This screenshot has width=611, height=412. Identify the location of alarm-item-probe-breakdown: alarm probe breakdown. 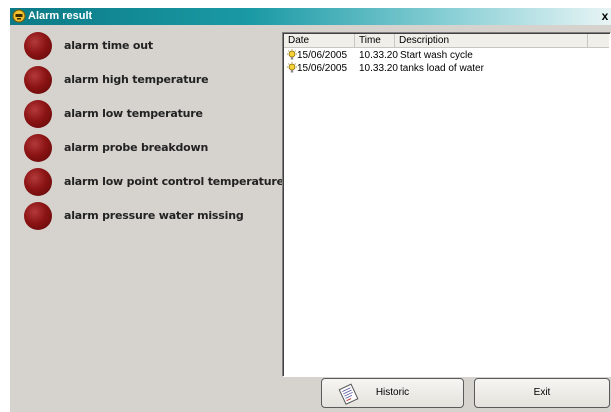
(149, 148).